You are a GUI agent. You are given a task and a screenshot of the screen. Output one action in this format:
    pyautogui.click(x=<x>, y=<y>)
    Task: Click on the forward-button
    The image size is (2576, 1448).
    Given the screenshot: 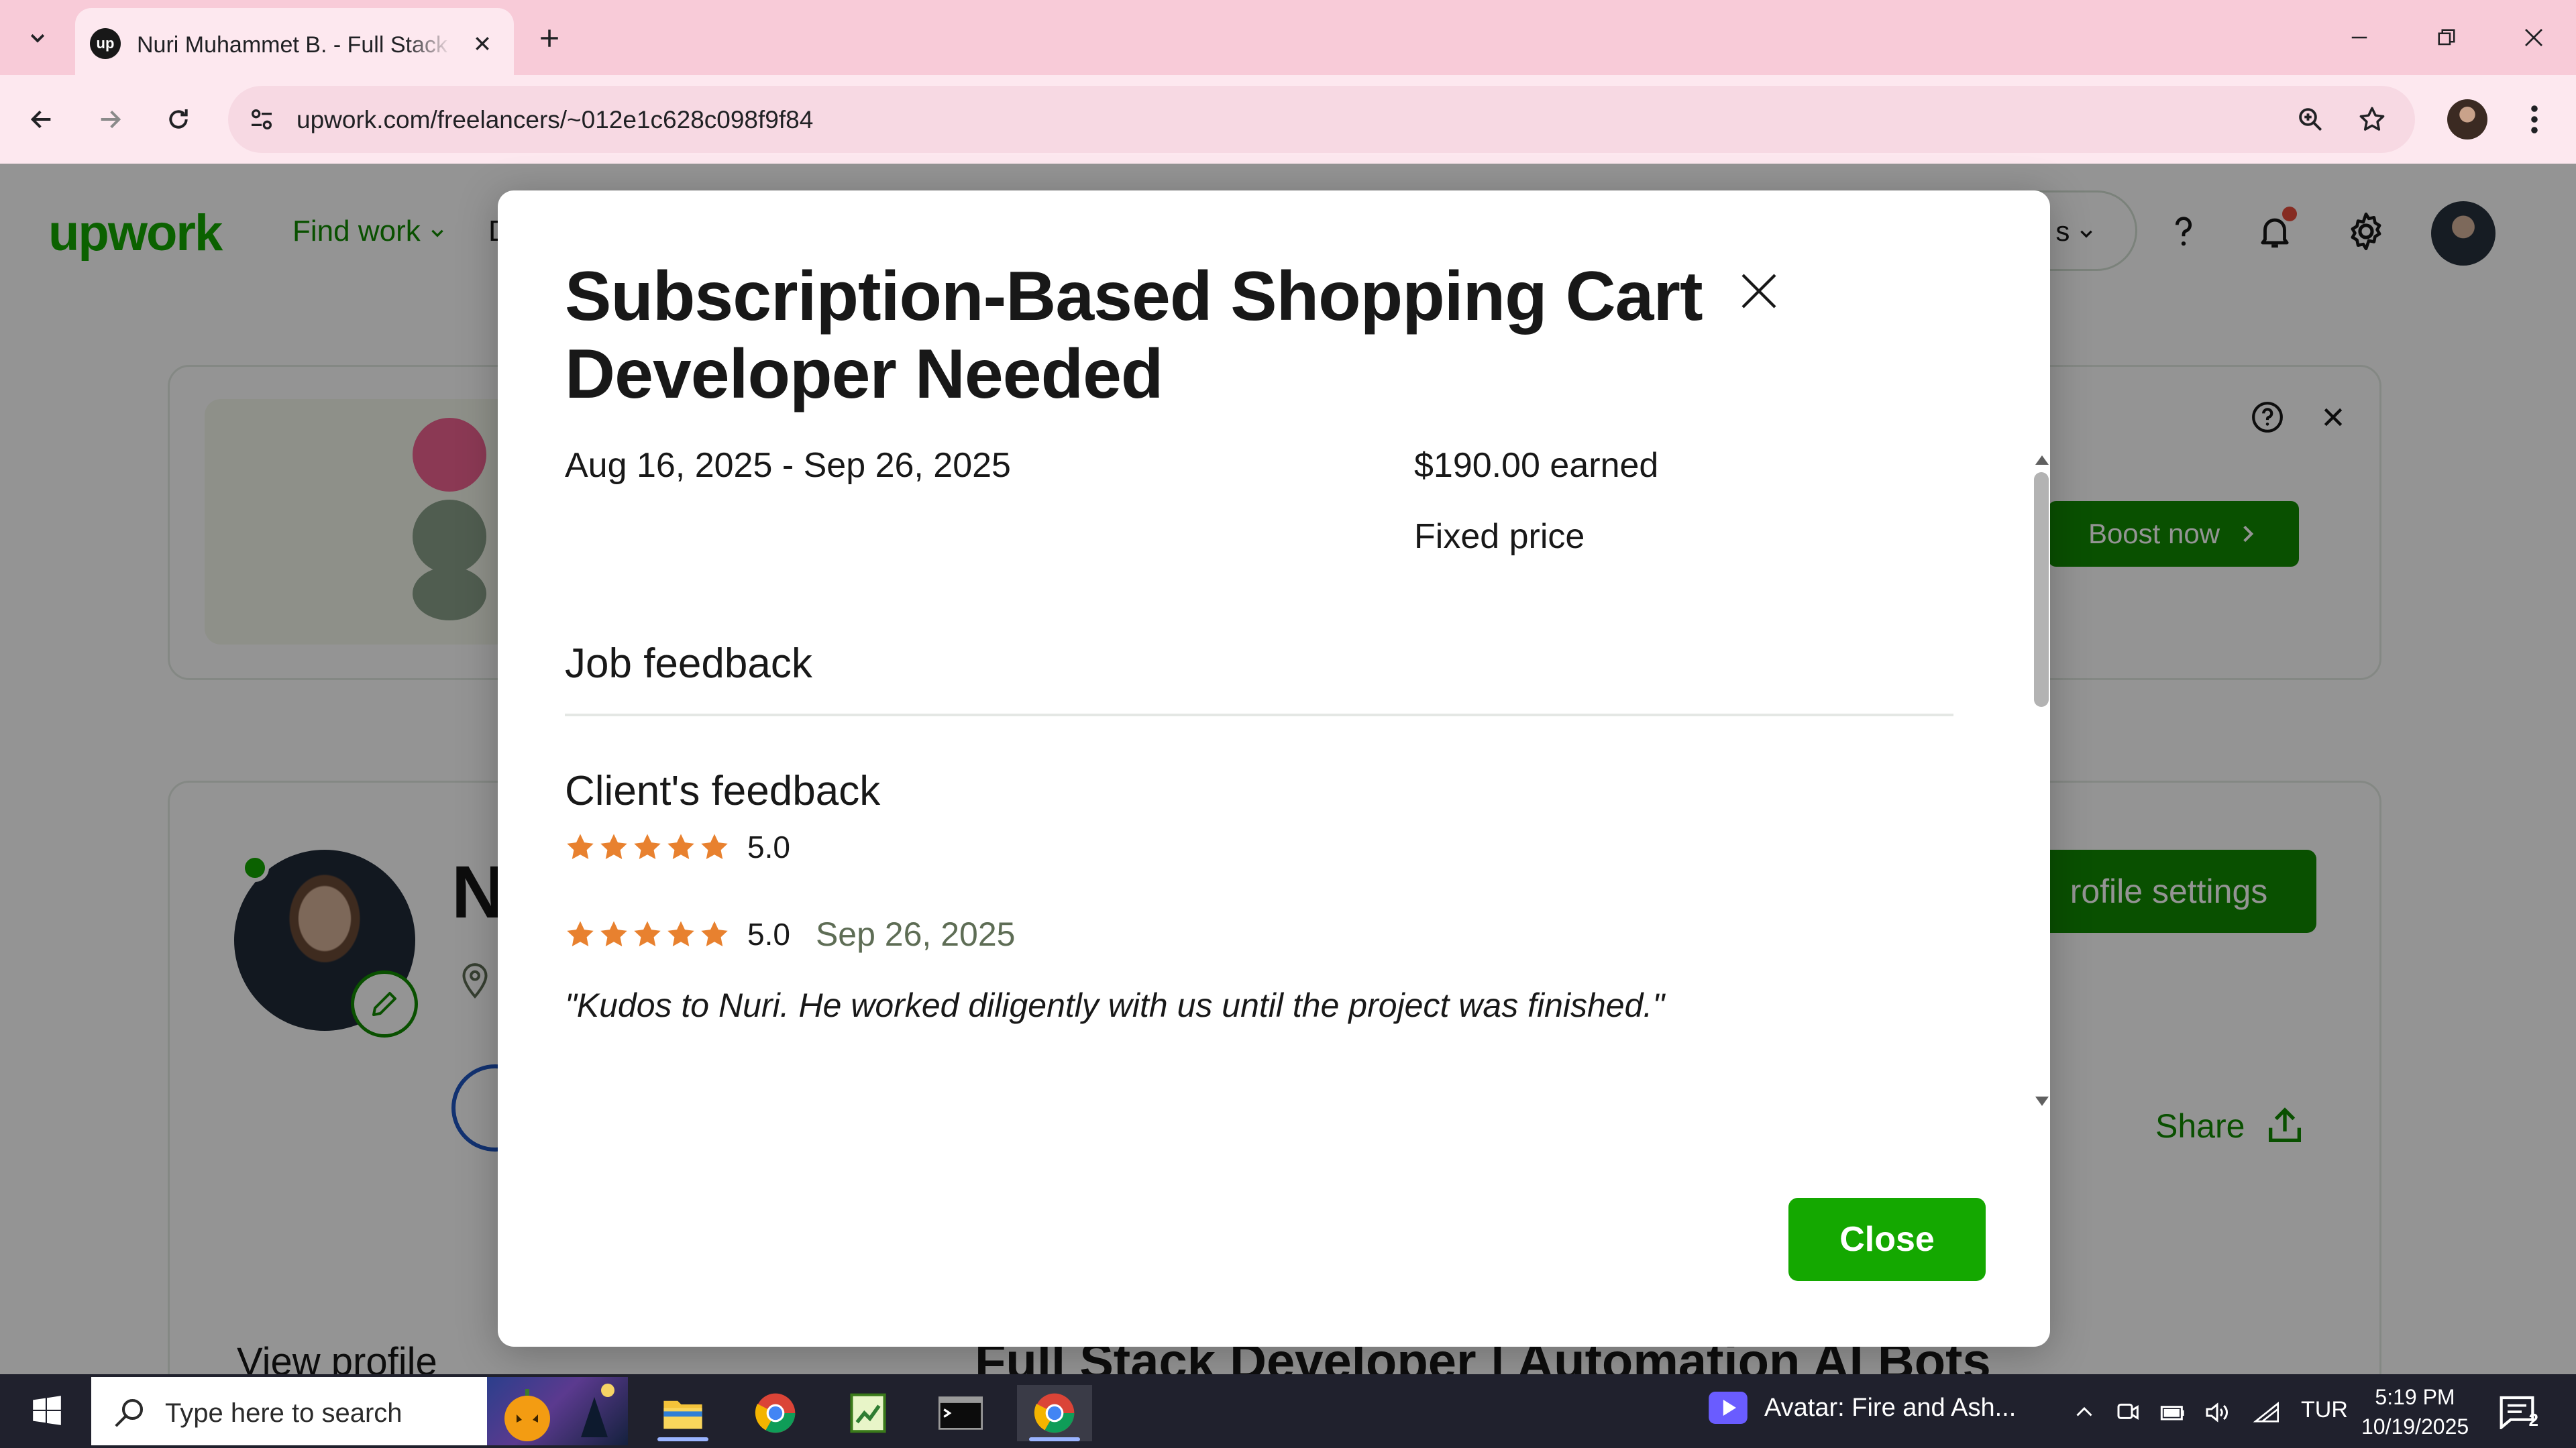 What is the action you would take?
    pyautogui.click(x=110, y=119)
    